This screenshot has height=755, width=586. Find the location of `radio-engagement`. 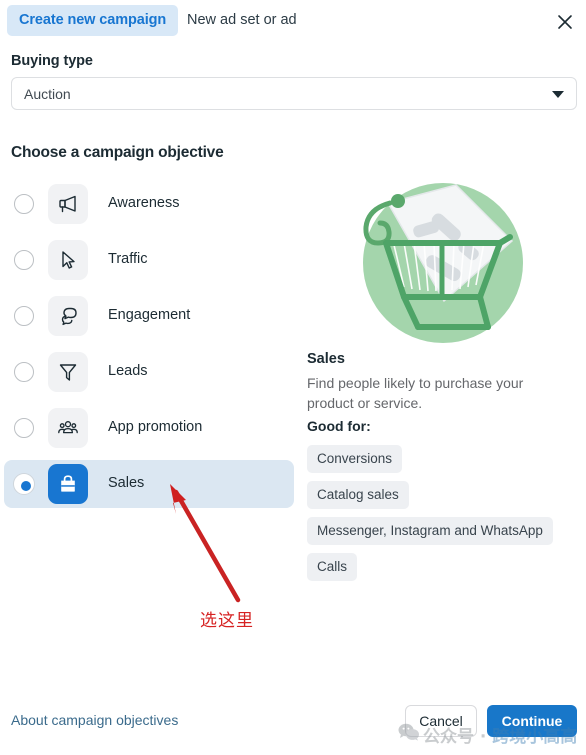

radio-engagement is located at coordinates (24, 316).